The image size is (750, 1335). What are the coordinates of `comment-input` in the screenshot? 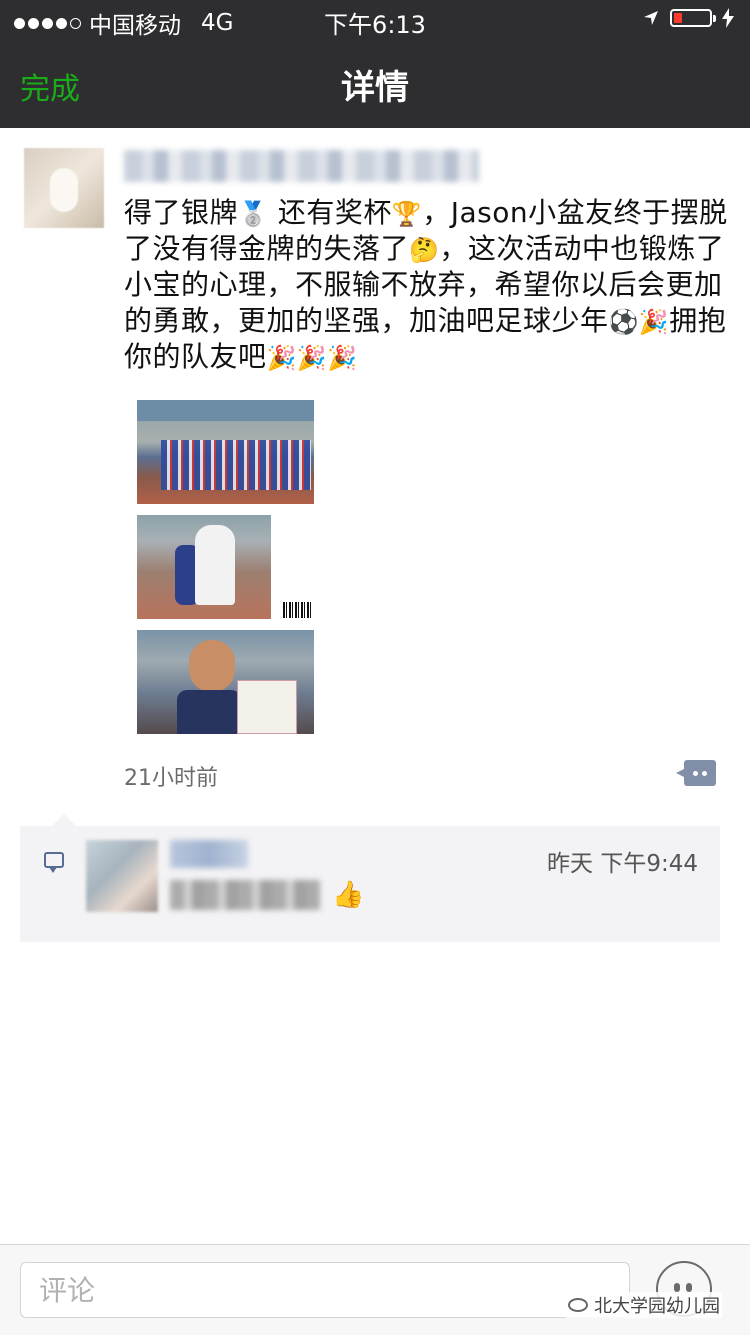 It's located at (325, 1290).